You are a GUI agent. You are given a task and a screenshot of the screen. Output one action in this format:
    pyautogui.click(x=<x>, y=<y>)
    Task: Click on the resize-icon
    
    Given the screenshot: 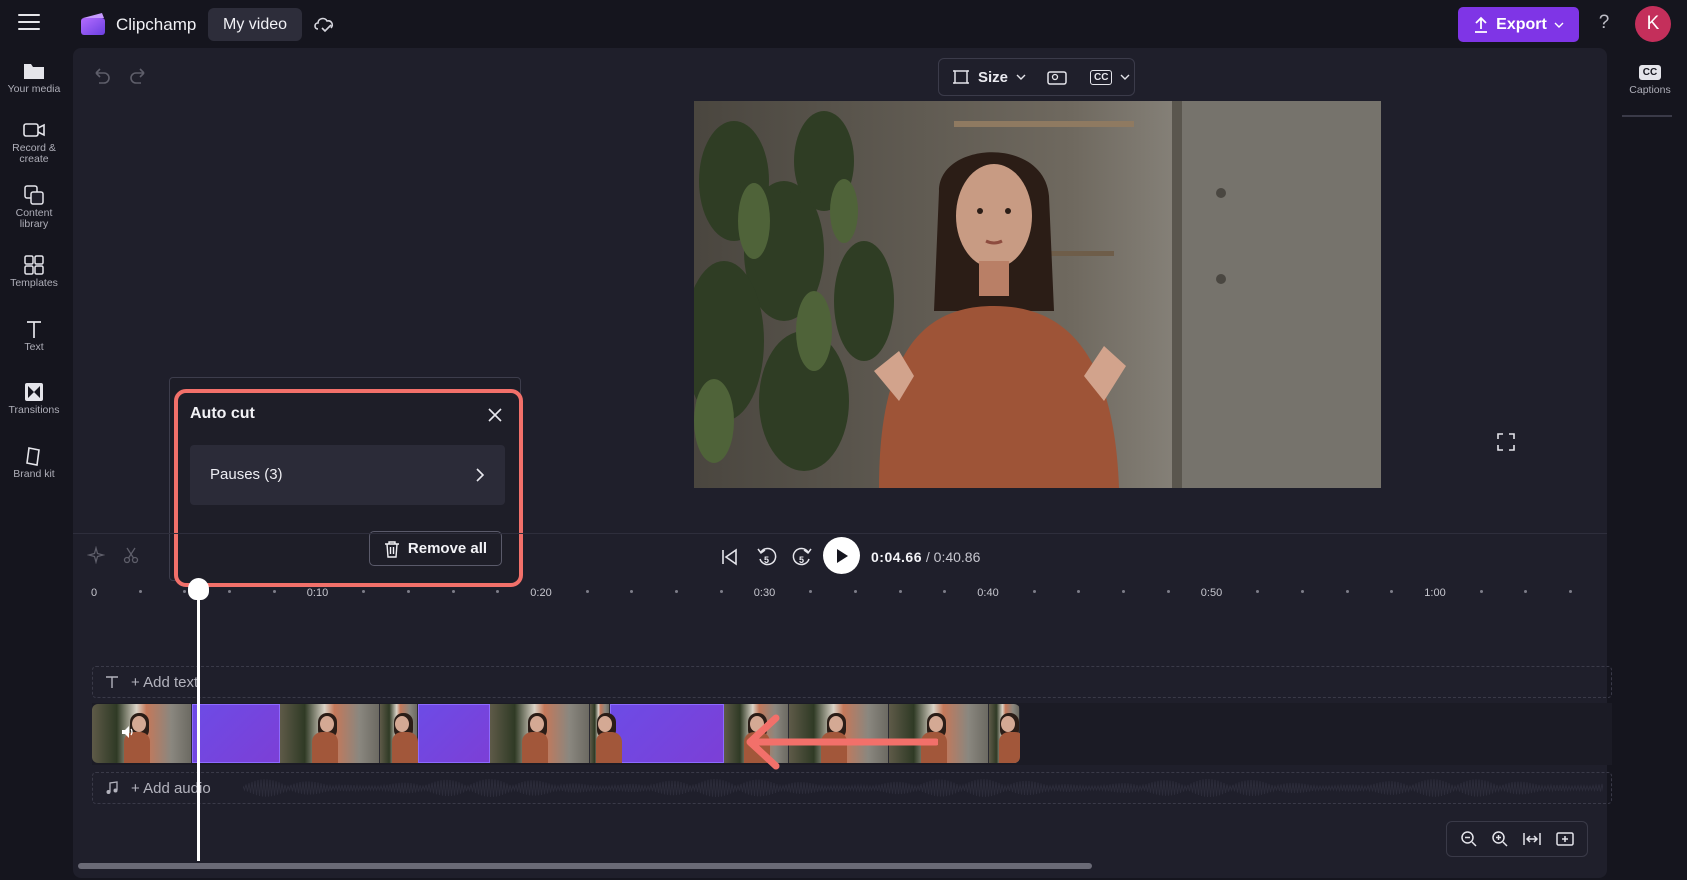 What is the action you would take?
    pyautogui.click(x=961, y=77)
    